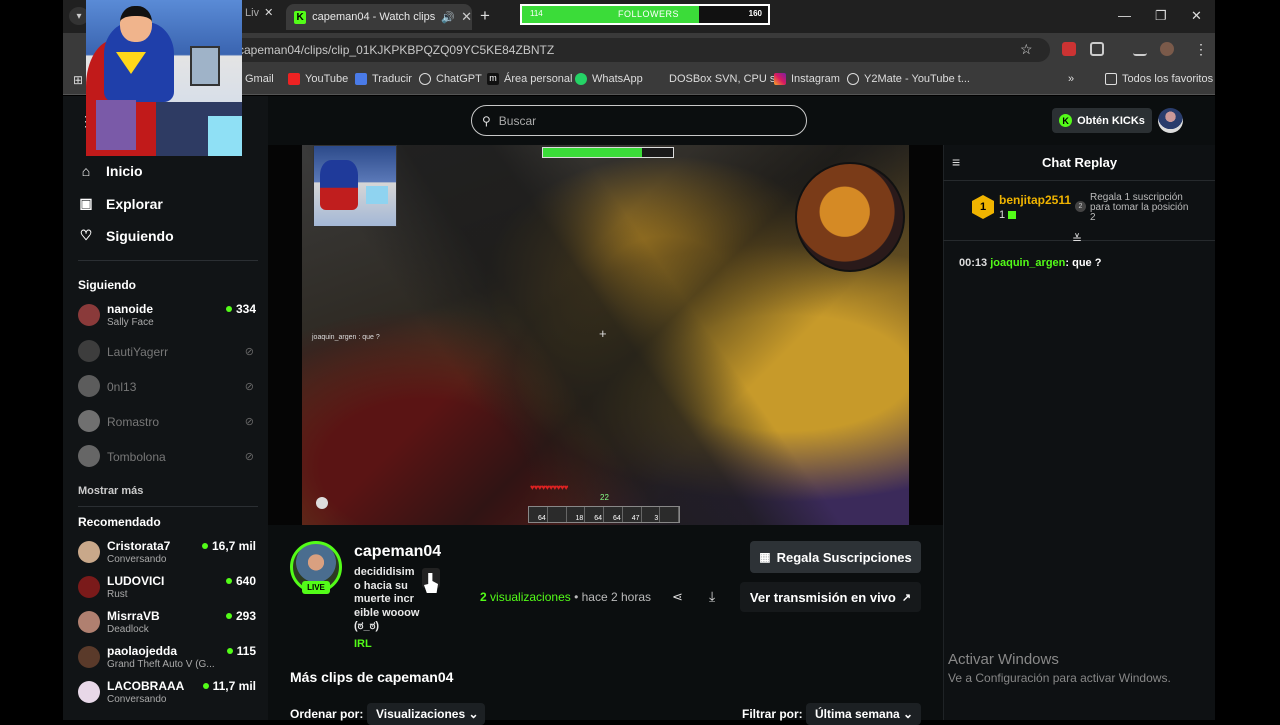 The image size is (1280, 725). What do you see at coordinates (1027, 263) in the screenshot?
I see `message-user: joaquin_argen` at bounding box center [1027, 263].